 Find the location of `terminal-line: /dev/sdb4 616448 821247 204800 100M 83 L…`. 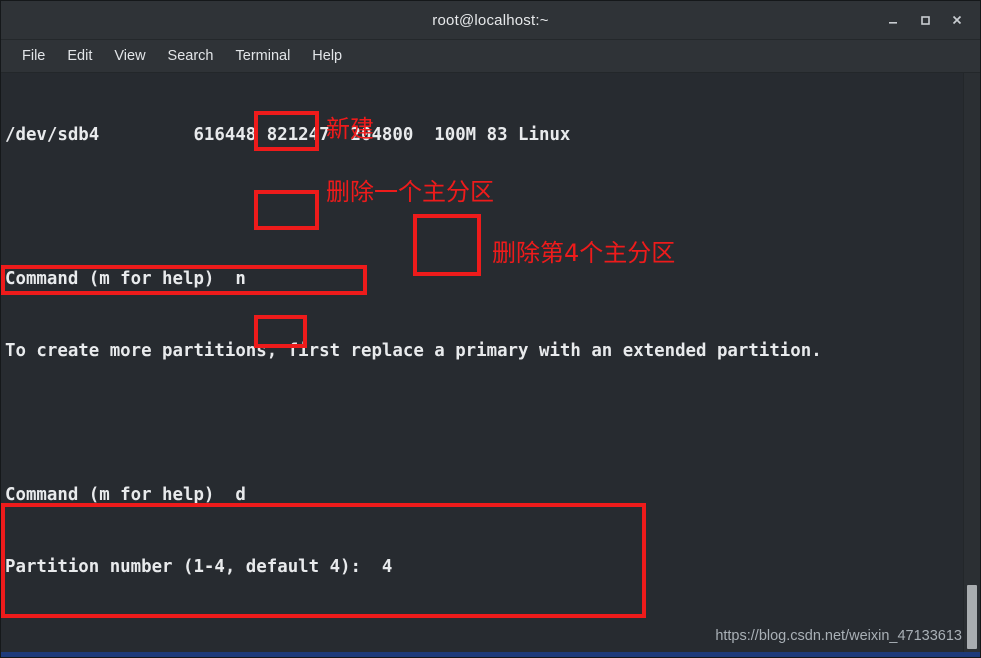

terminal-line: /dev/sdb4 616448 821247 204800 100M 83 L… is located at coordinates (288, 135).